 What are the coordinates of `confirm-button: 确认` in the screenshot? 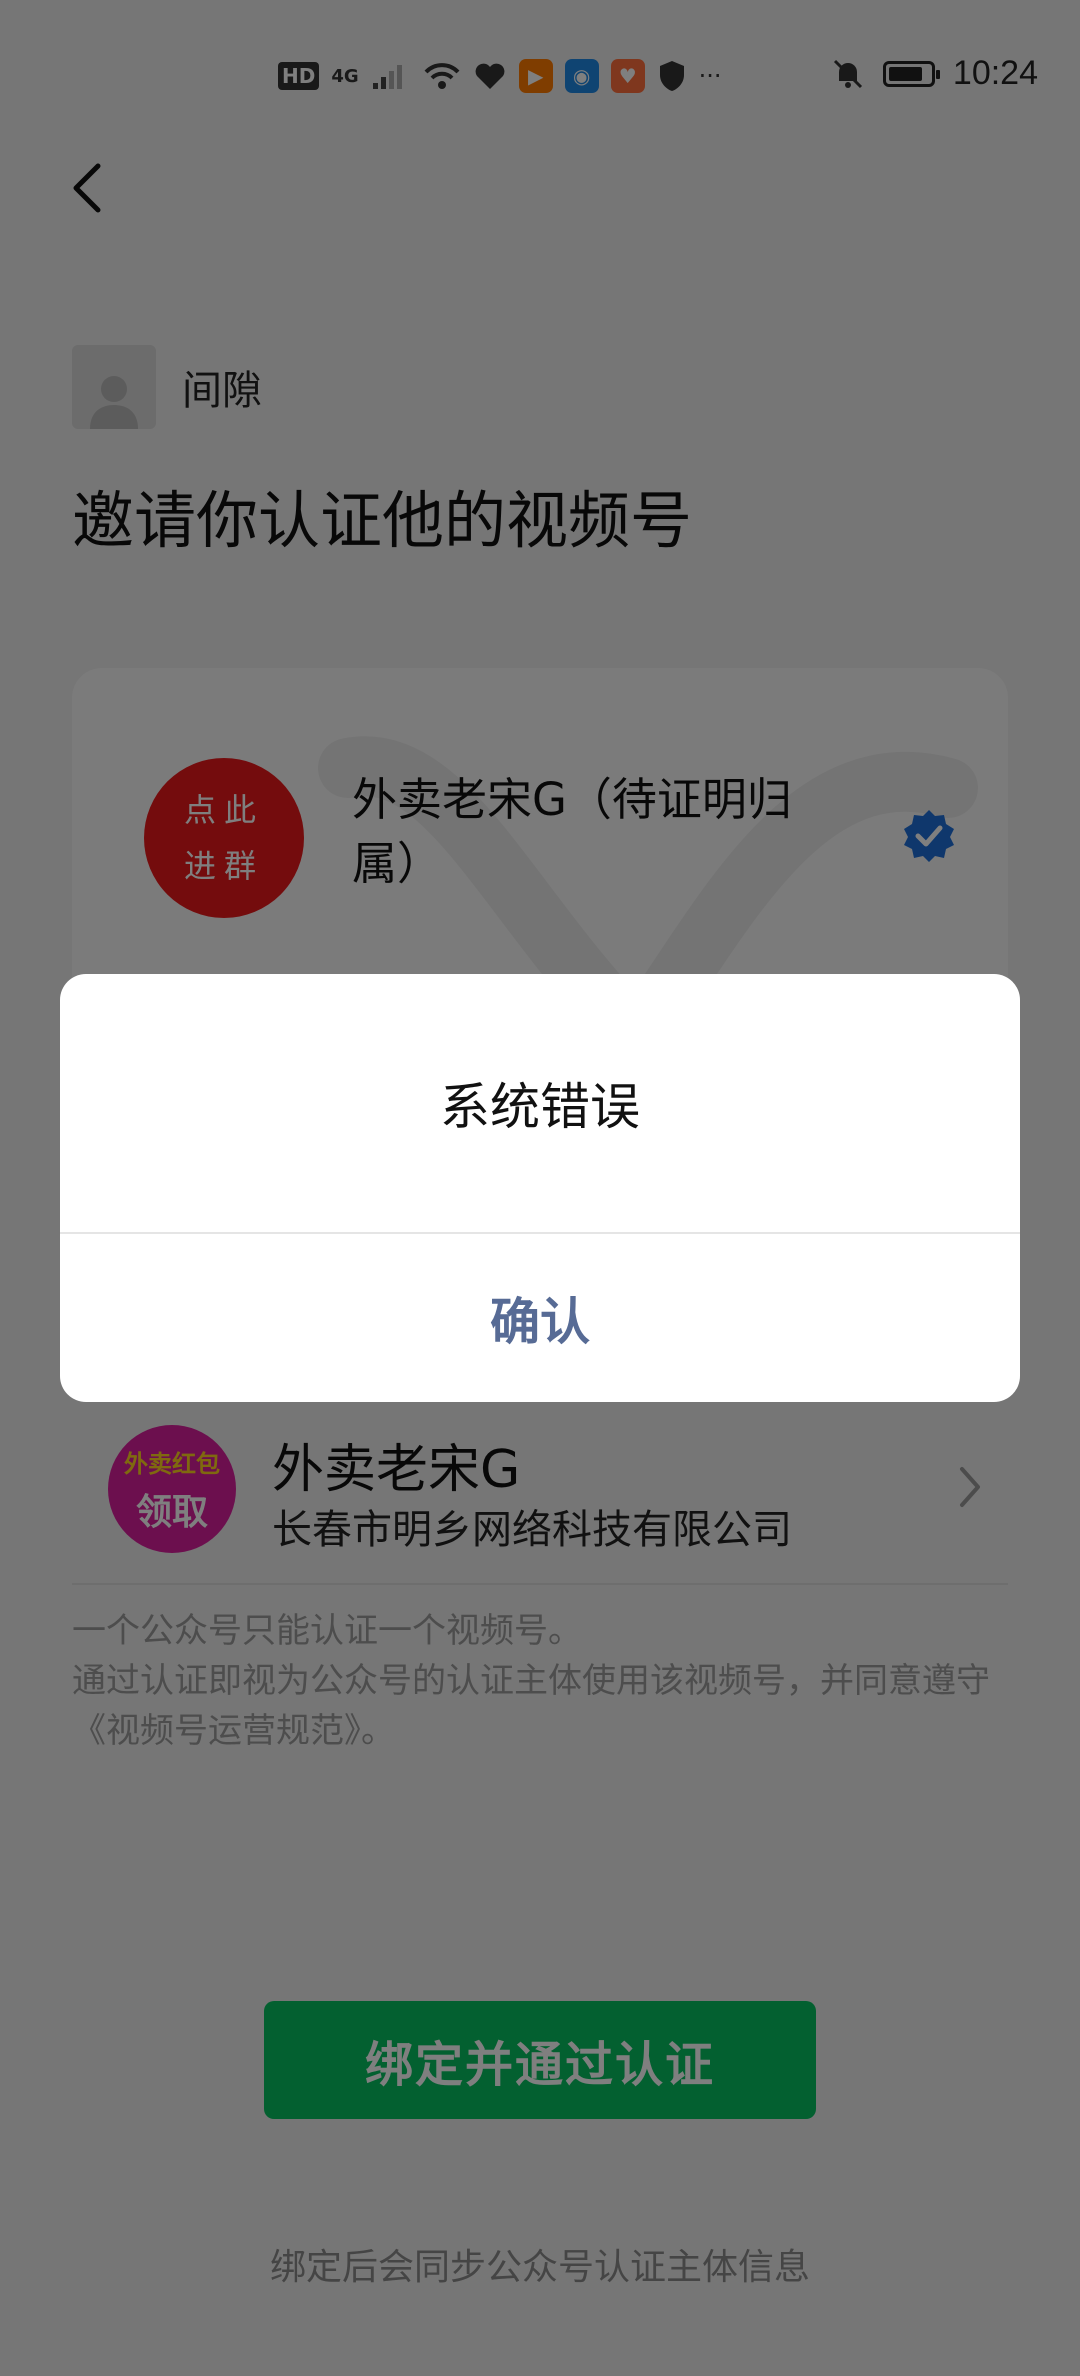 It's located at (540, 1318).